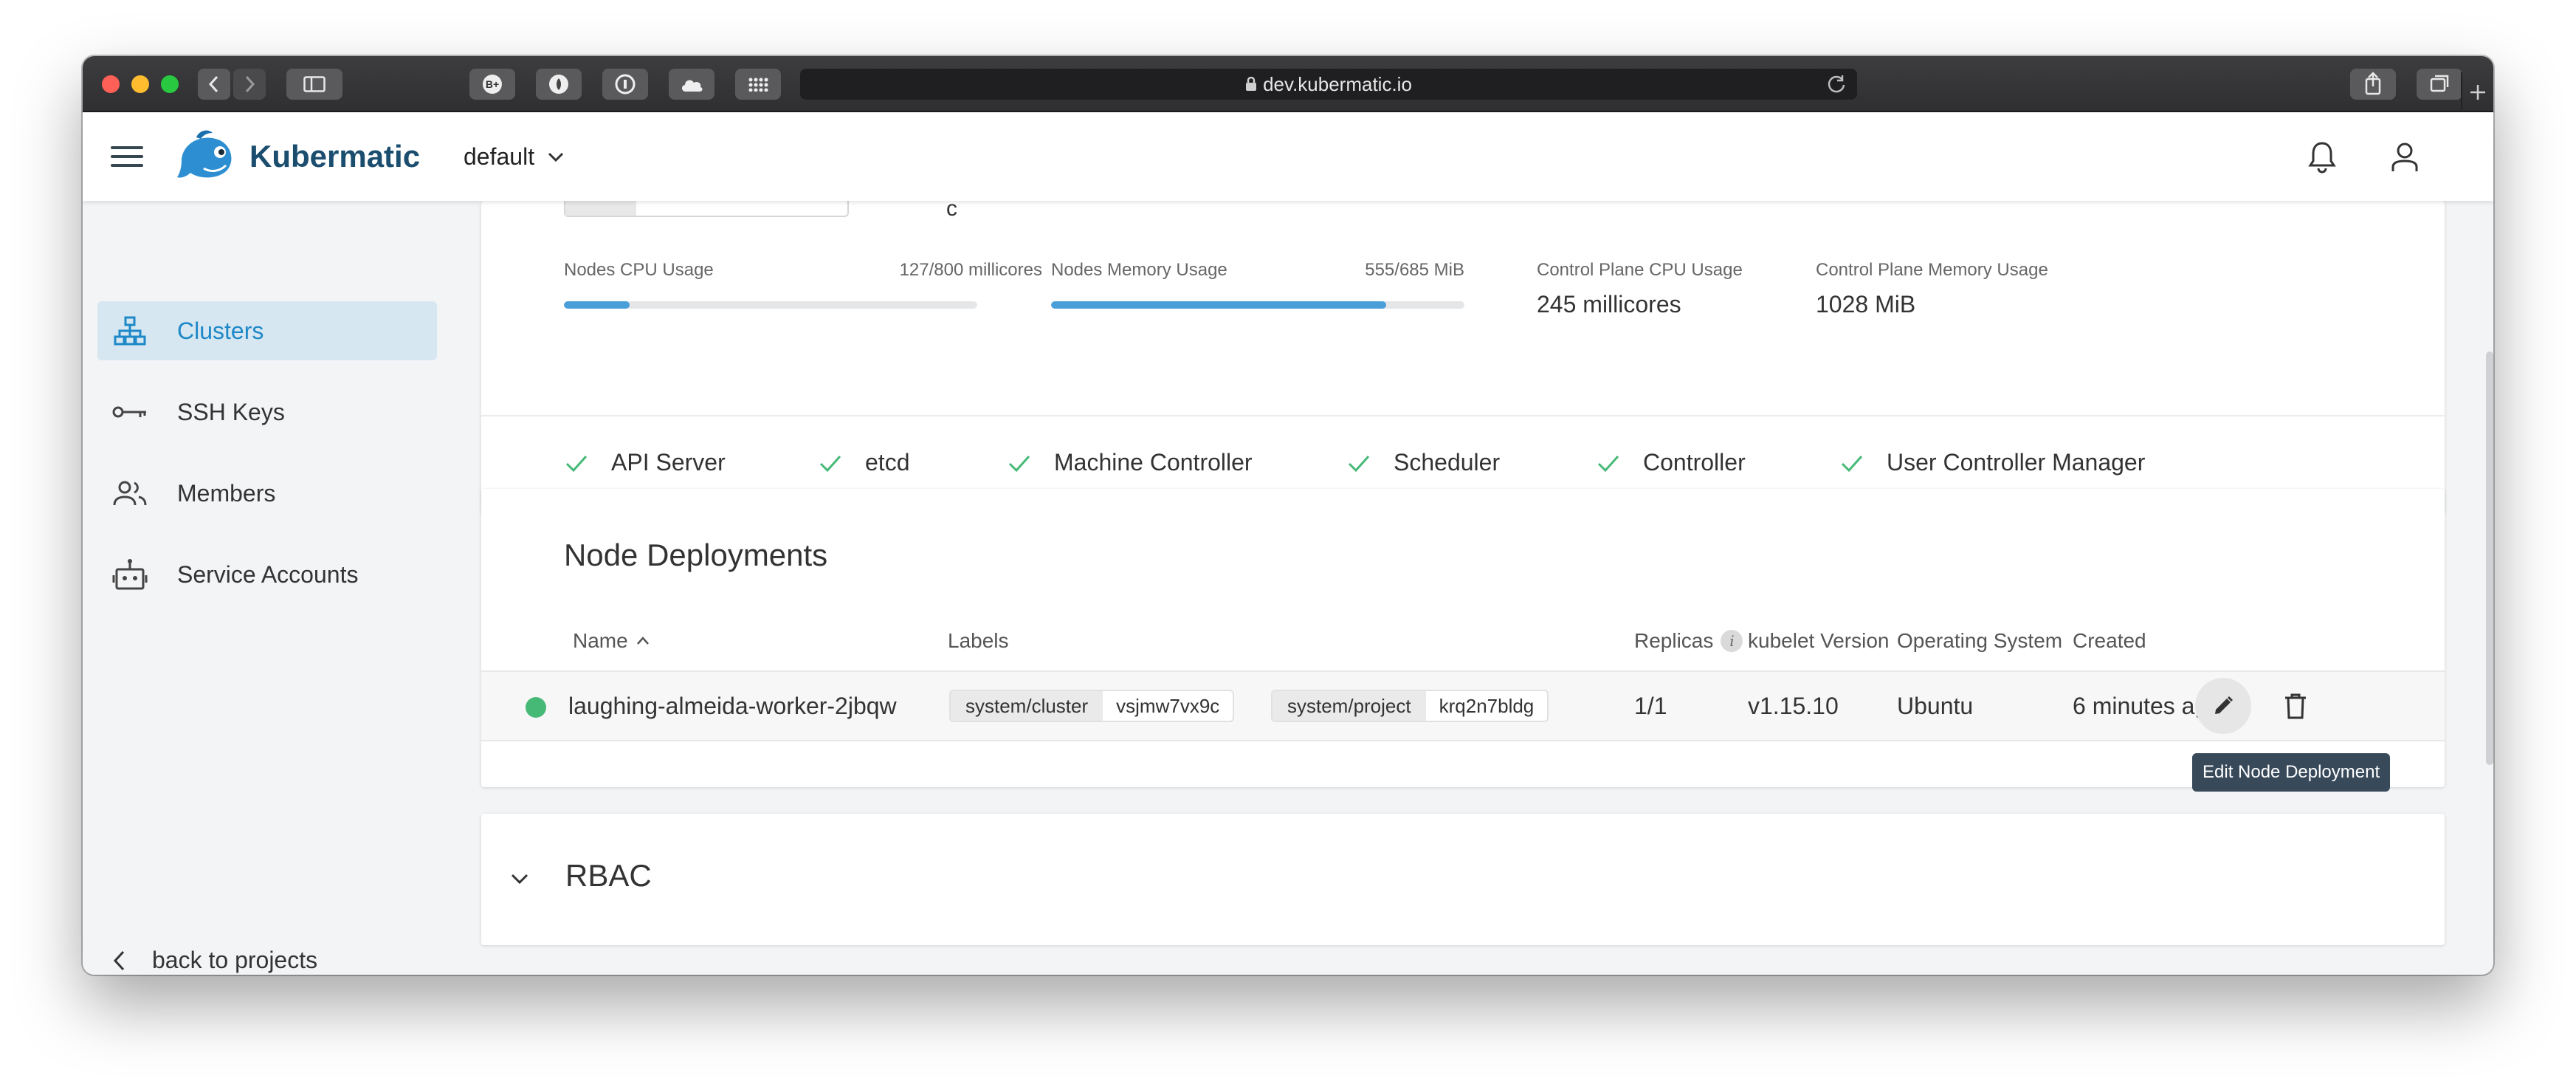 The height and width of the screenshot is (1084, 2576). Describe the element at coordinates (206, 157) in the screenshot. I see `kubermatic-logo` at that location.